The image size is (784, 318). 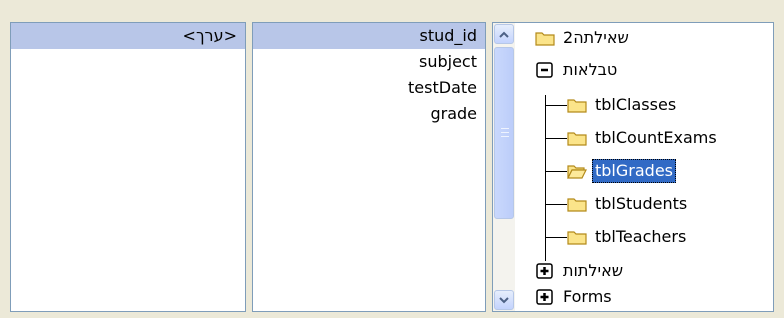 I want to click on tree-node-label: Forms, so click(x=587, y=296).